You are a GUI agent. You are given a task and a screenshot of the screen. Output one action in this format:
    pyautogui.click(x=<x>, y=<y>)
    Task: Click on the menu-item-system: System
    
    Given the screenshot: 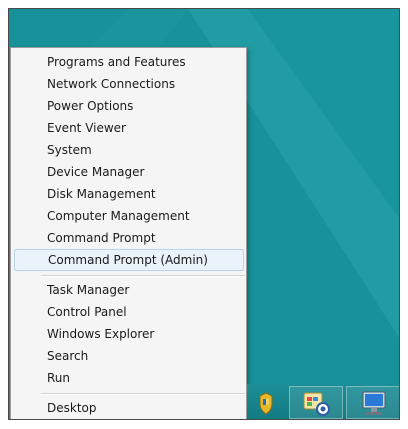 What is the action you would take?
    pyautogui.click(x=129, y=150)
    